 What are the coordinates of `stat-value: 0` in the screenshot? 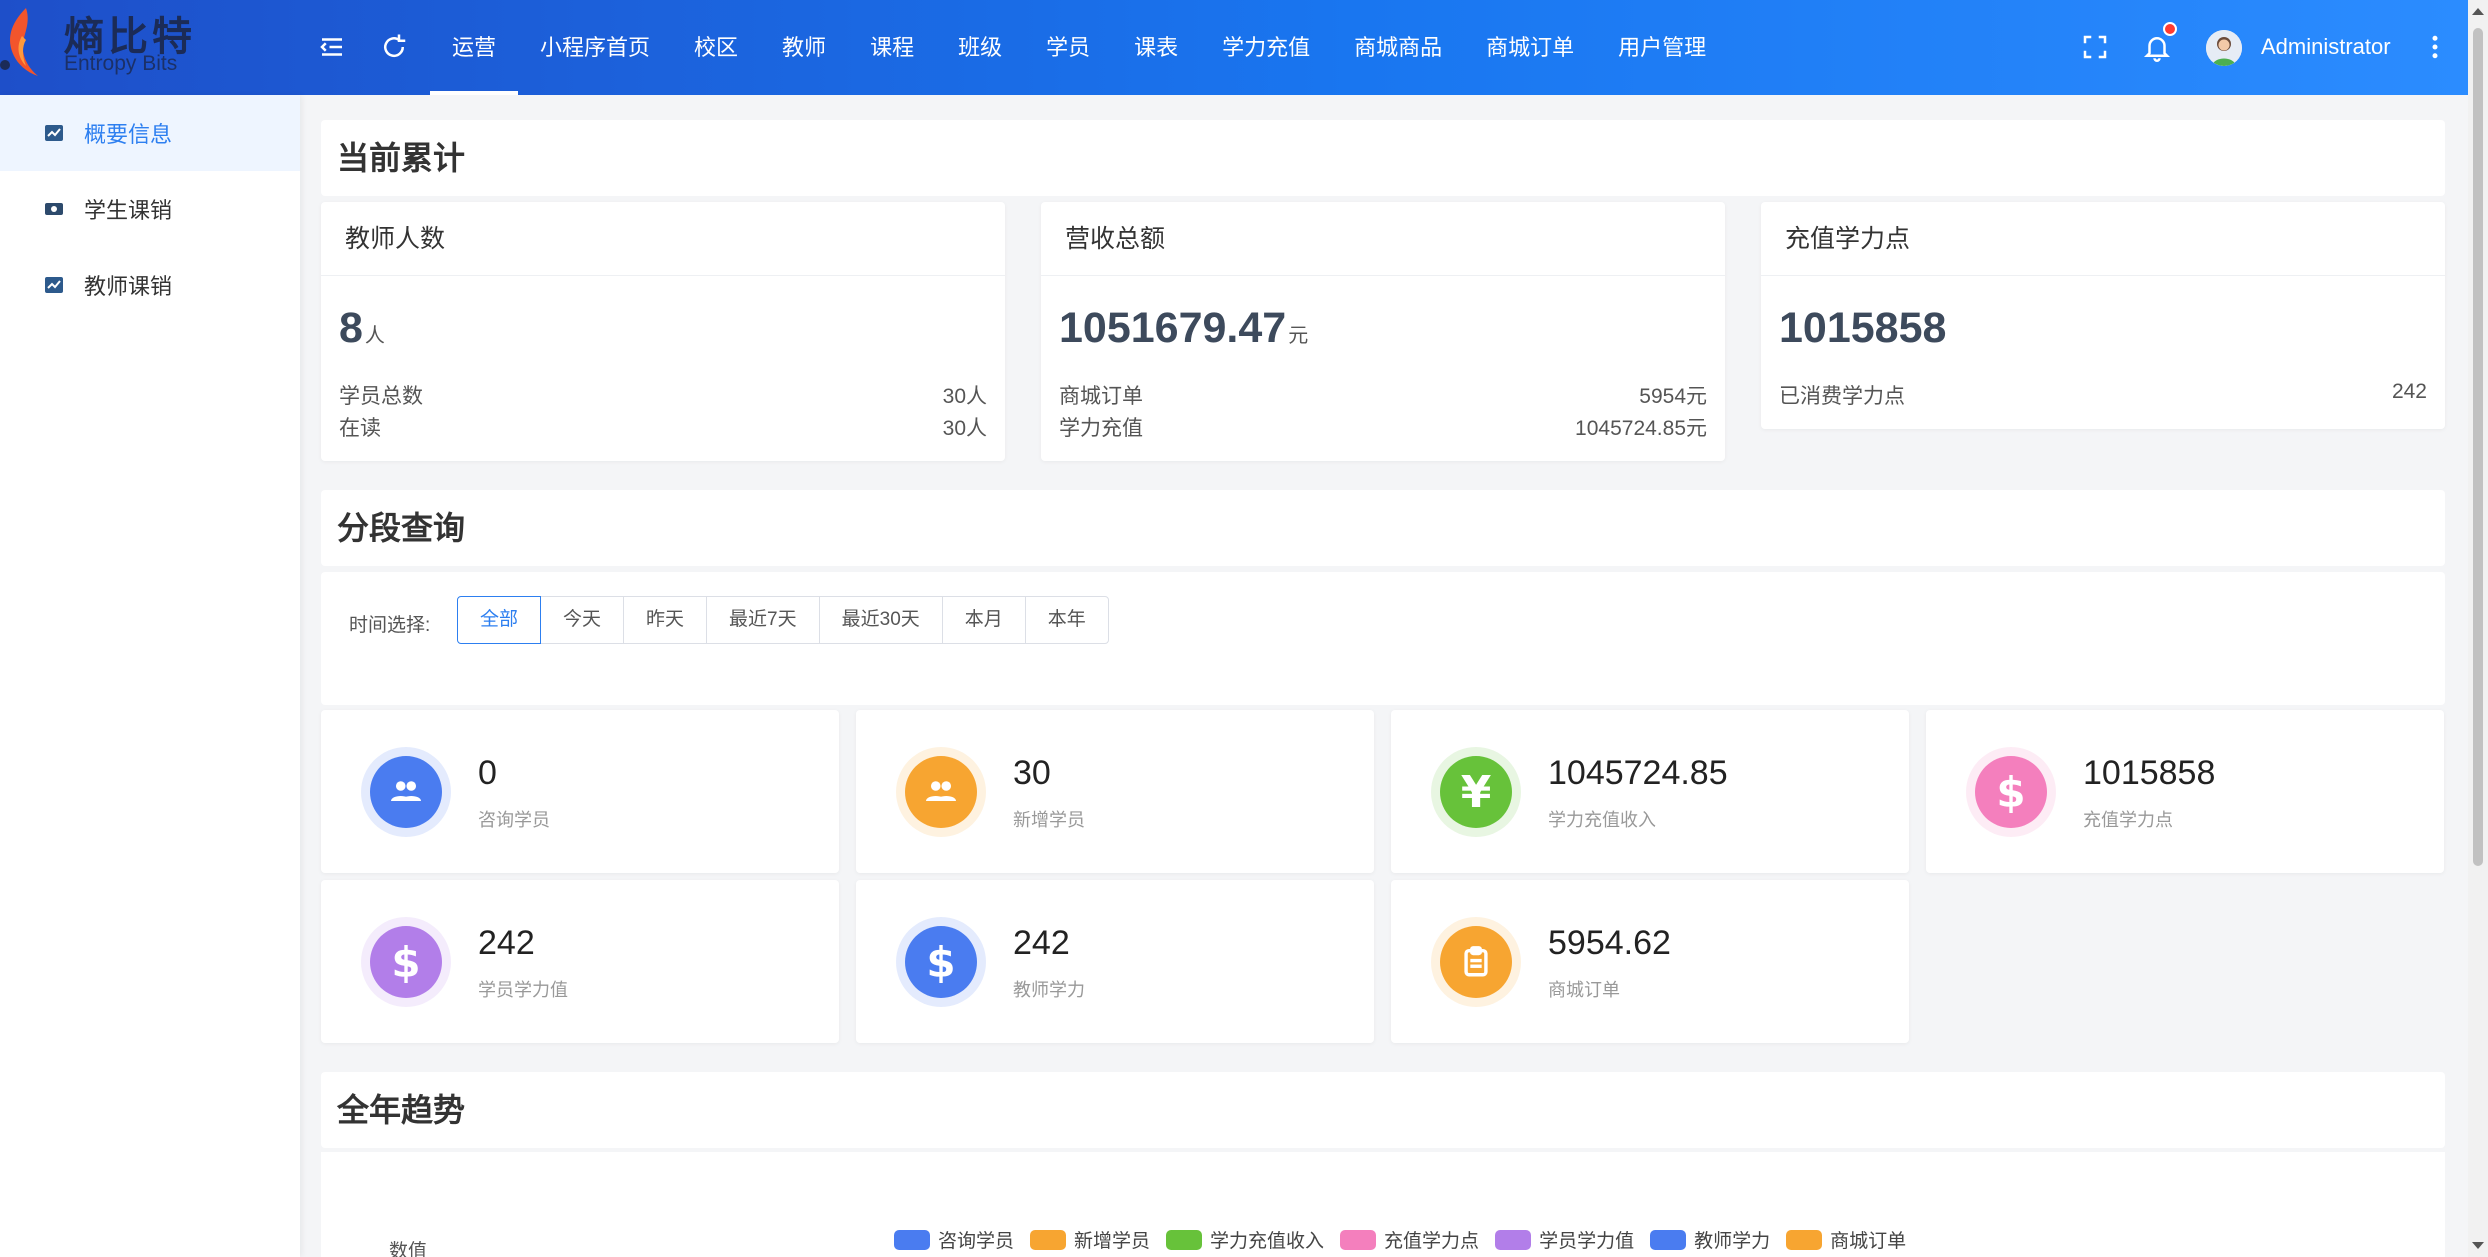 It's located at (487, 773).